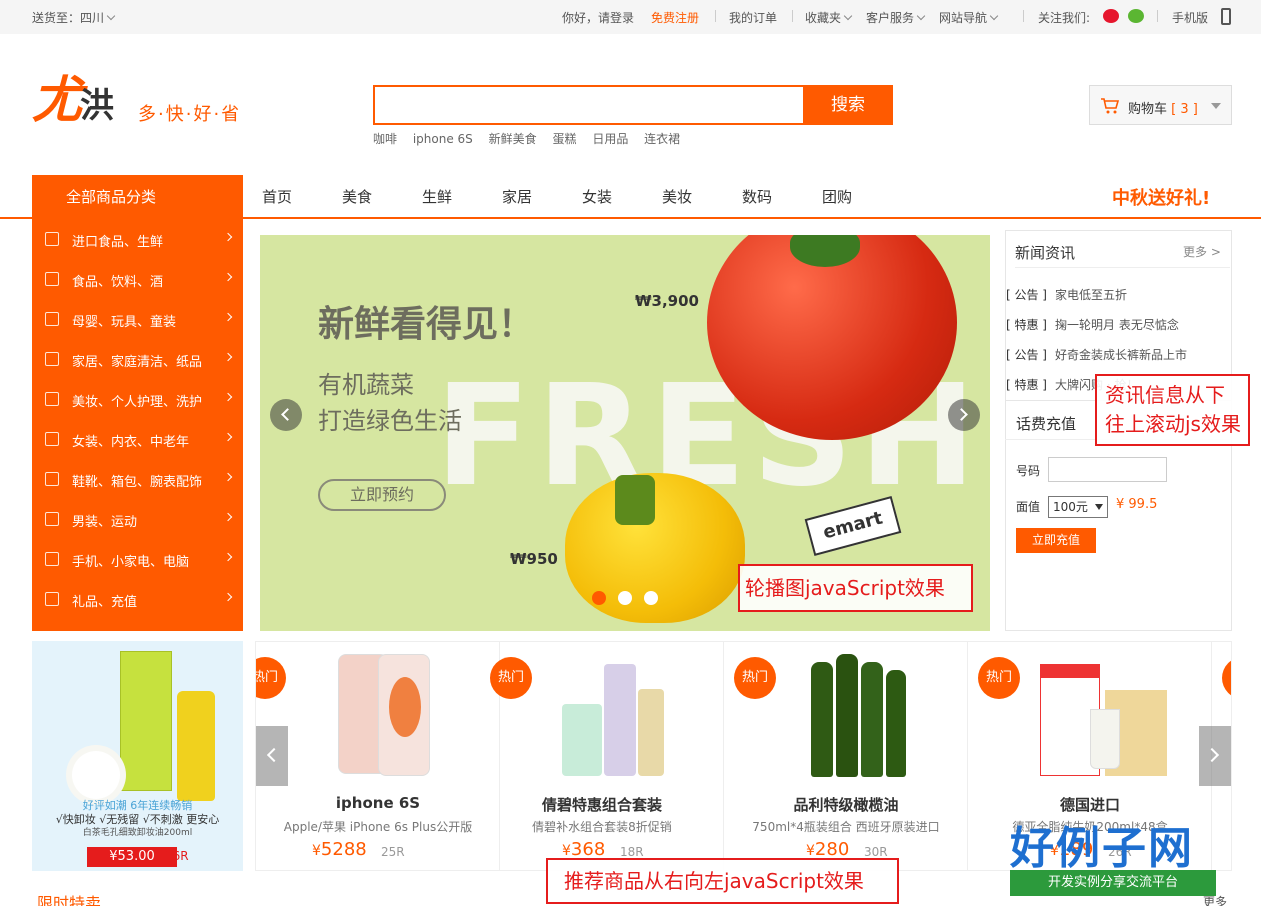 The width and height of the screenshot is (1261, 906). Describe the element at coordinates (74, 17) in the screenshot. I see `ship-to-selector: 送货至：四川` at that location.